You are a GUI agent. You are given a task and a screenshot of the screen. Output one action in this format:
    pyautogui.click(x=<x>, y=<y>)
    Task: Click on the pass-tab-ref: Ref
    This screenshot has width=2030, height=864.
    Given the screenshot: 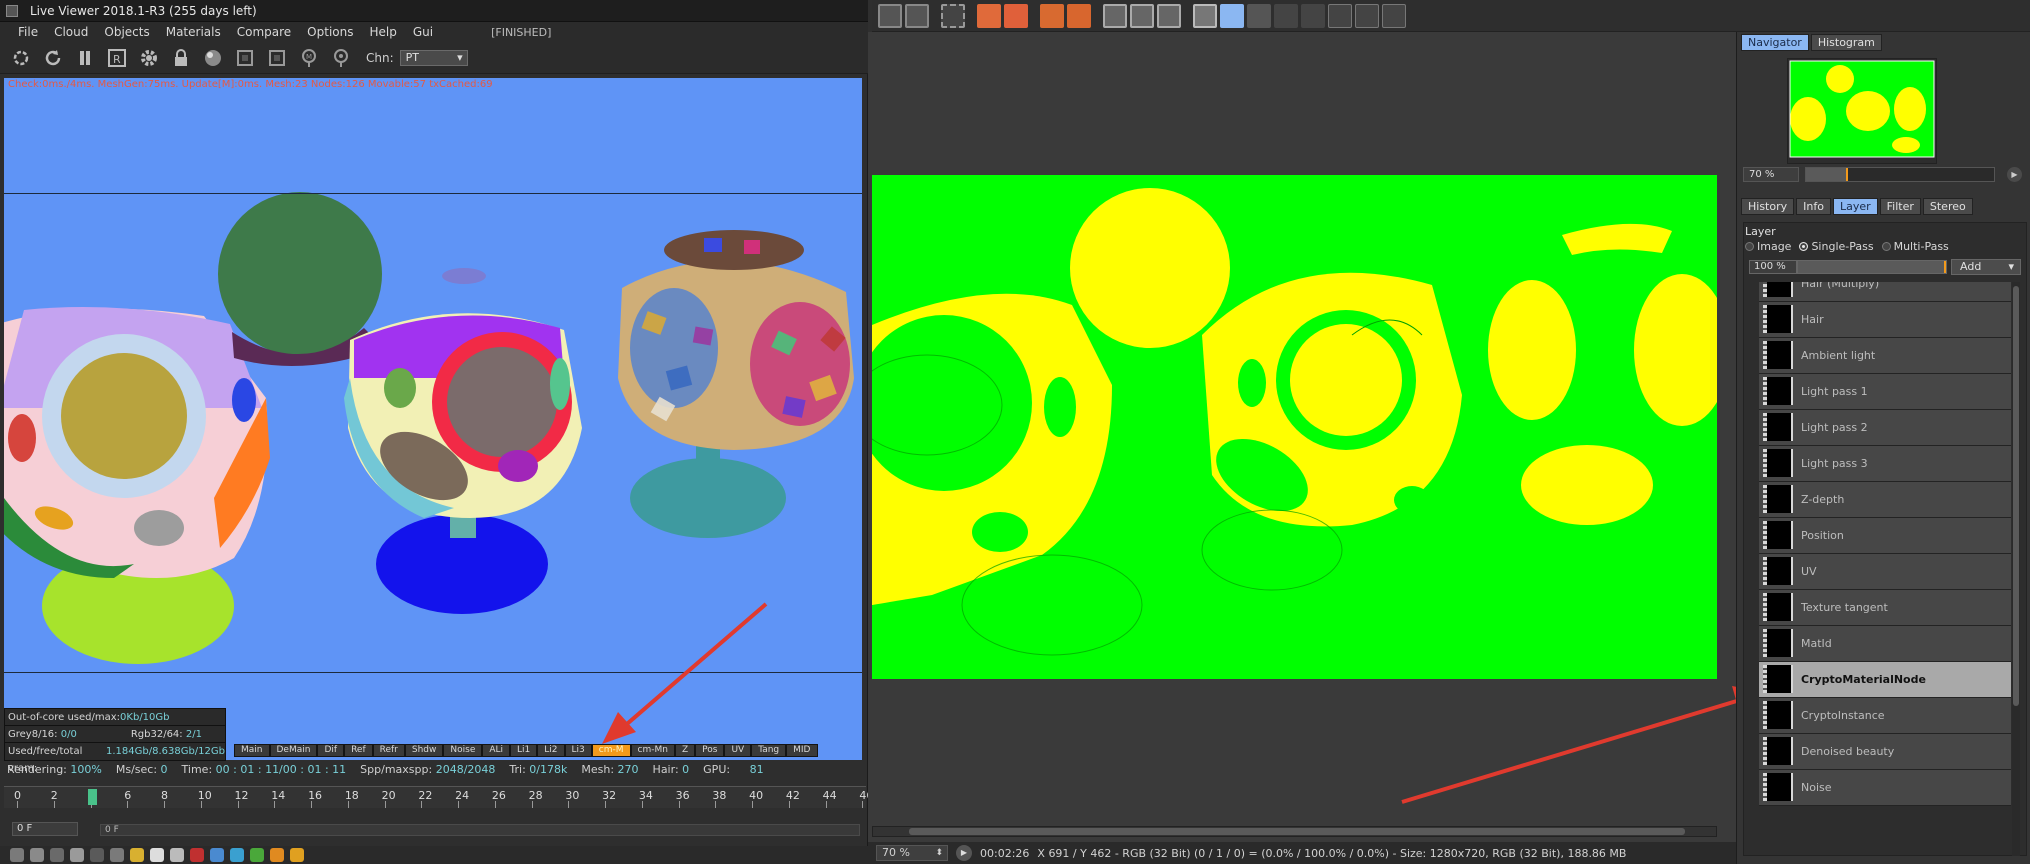 What is the action you would take?
    pyautogui.click(x=358, y=750)
    